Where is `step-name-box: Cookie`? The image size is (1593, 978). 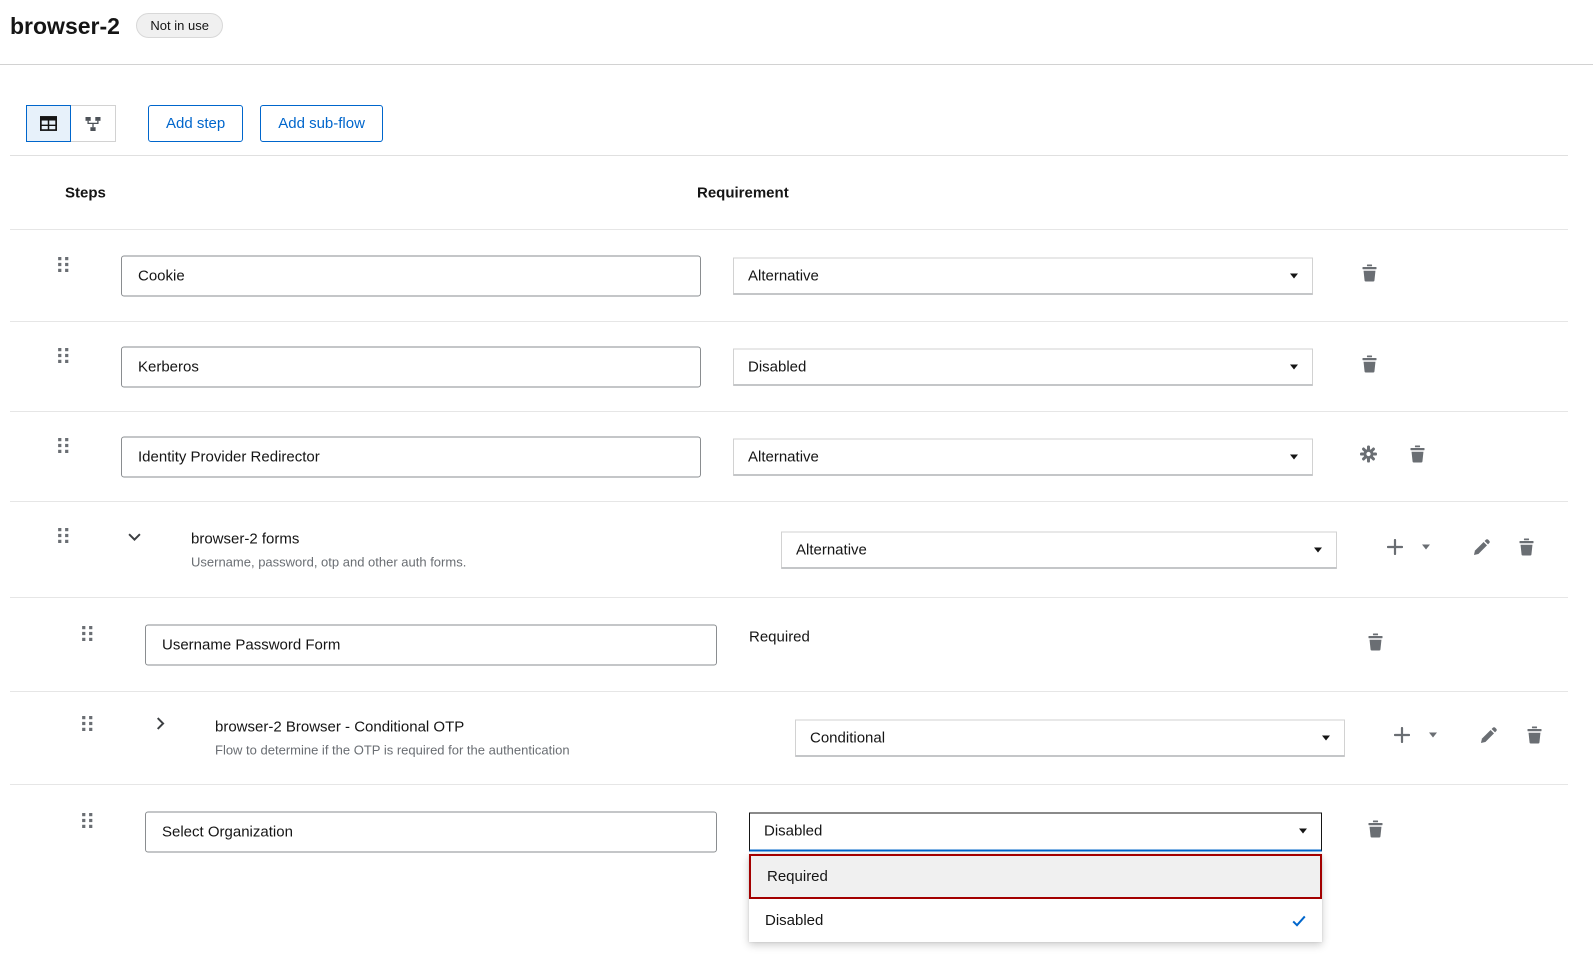 step-name-box: Cookie is located at coordinates (411, 275).